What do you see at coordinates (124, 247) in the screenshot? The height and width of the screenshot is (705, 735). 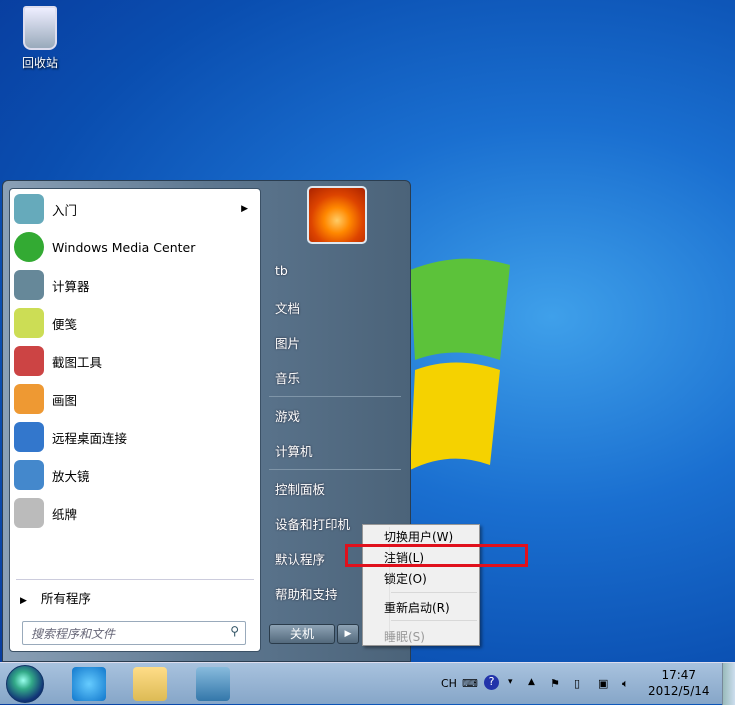 I see `program-label: Windows Media Center` at bounding box center [124, 247].